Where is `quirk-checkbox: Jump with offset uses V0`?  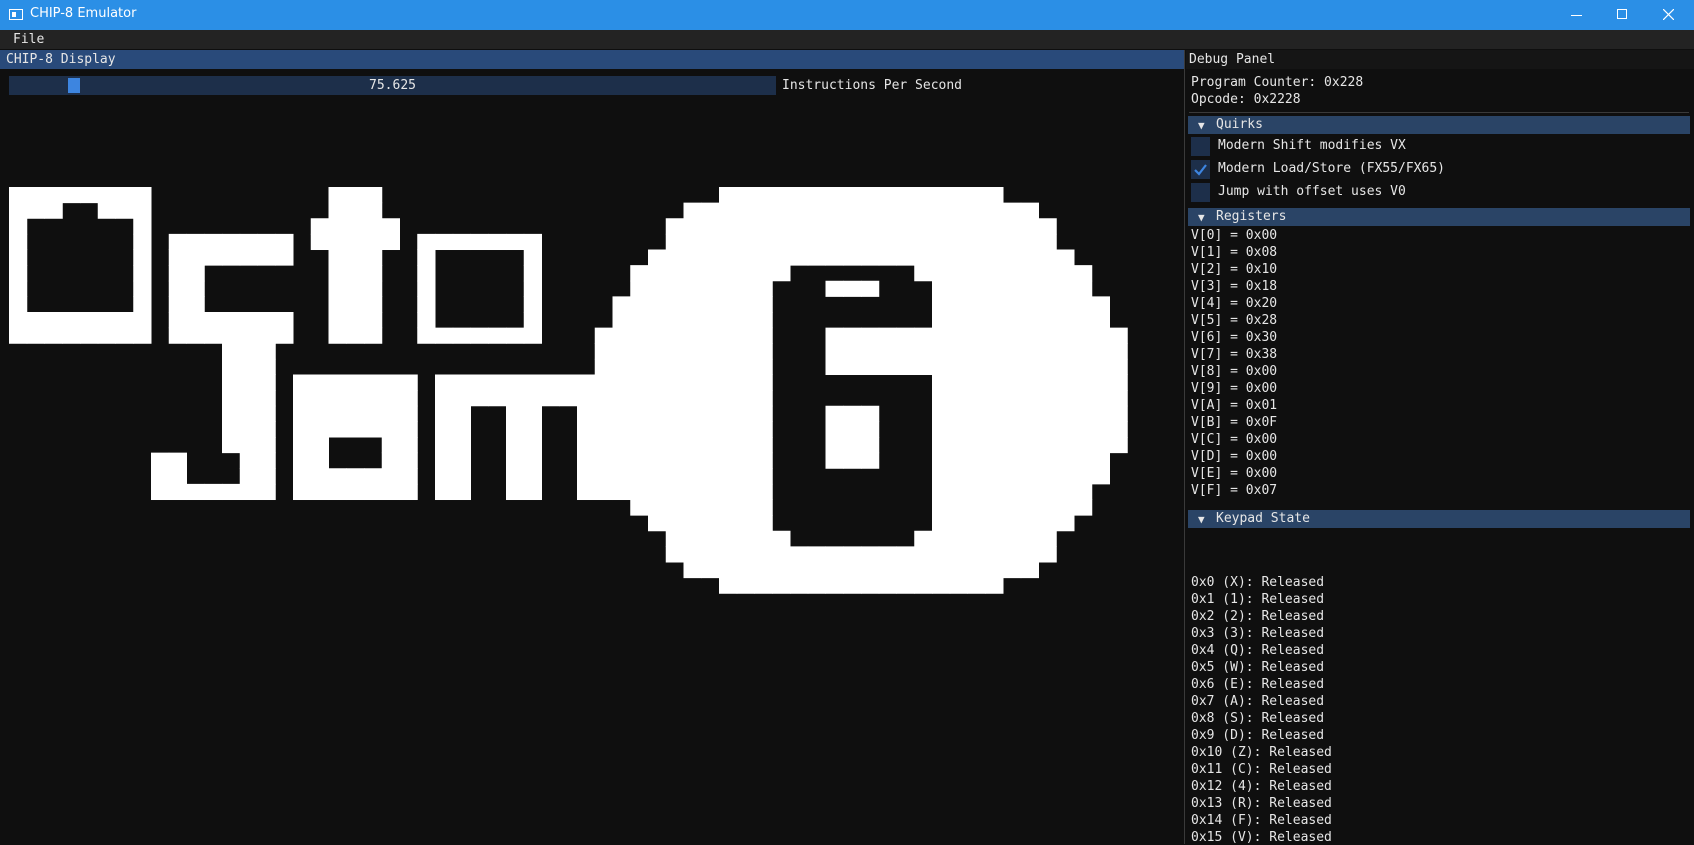
quirk-checkbox: Jump with offset uses V0 is located at coordinates (1298, 192).